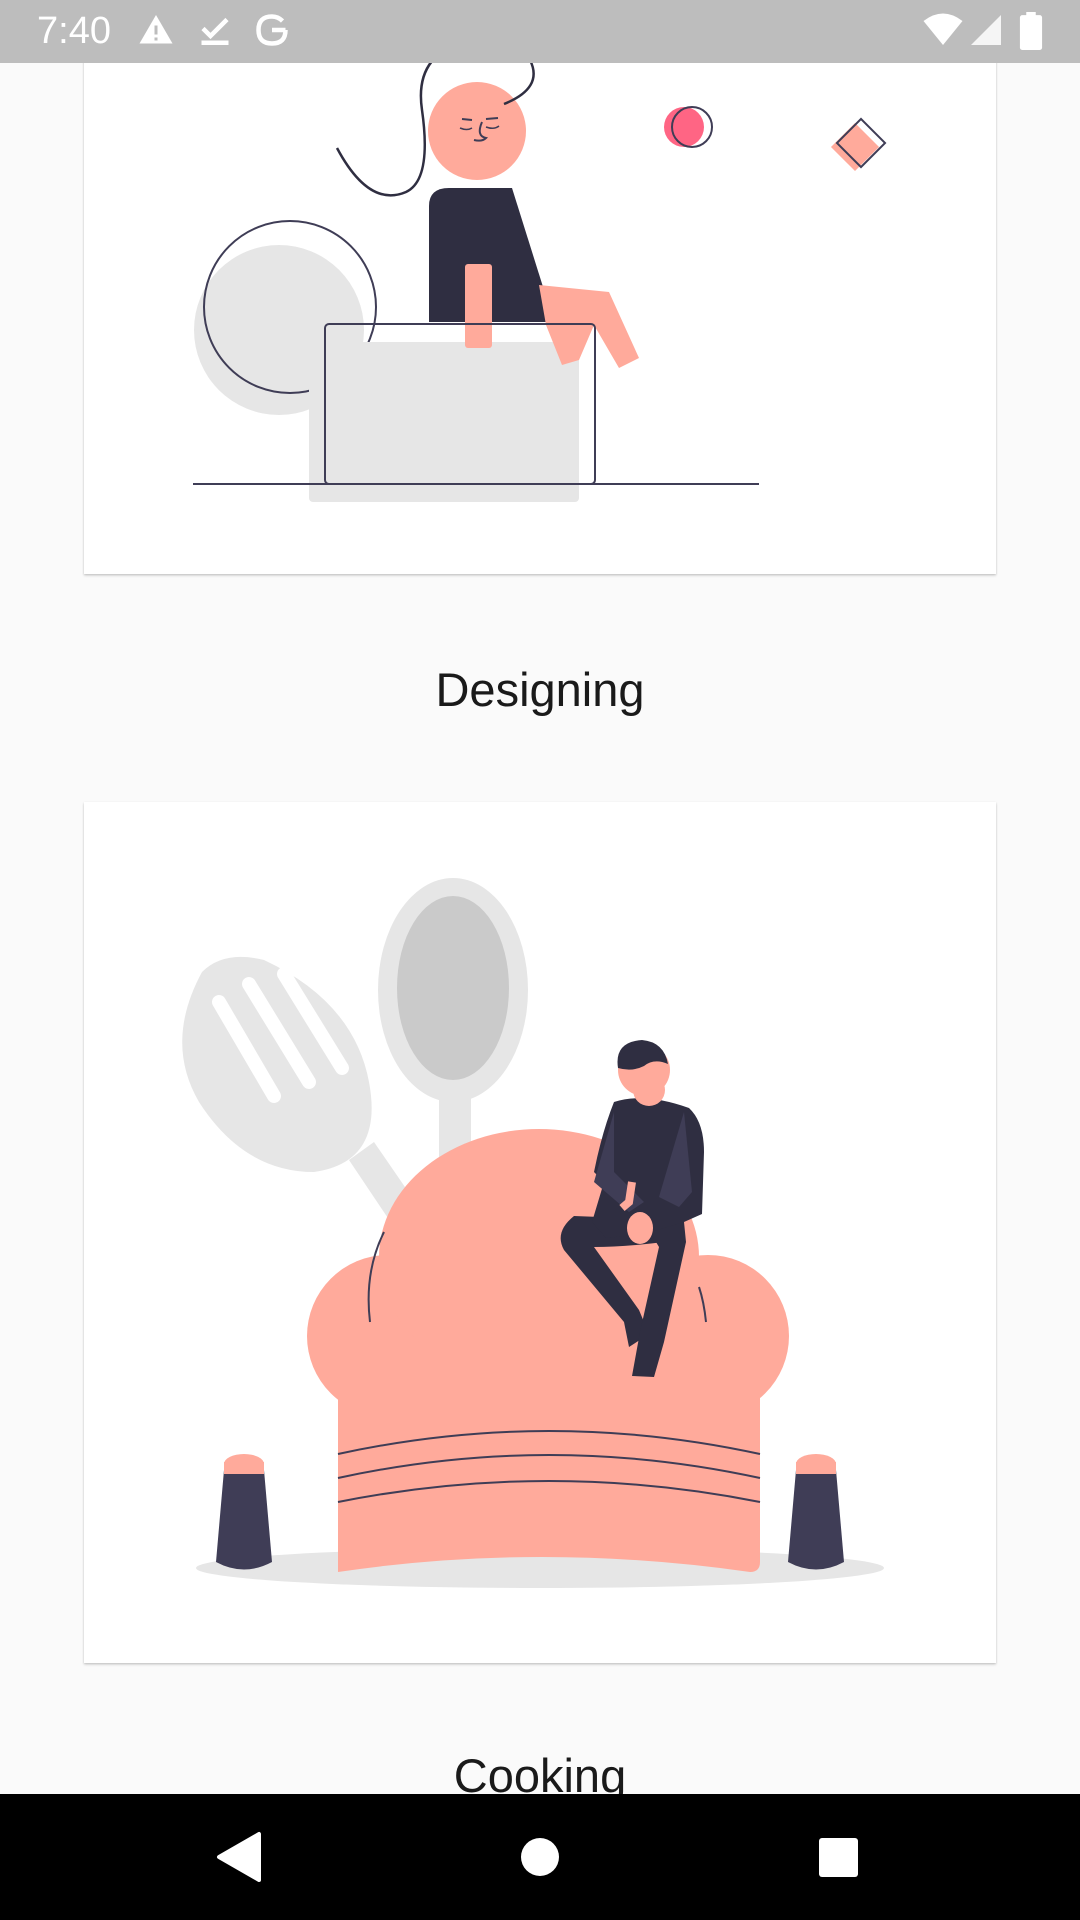  I want to click on activity-label-cooking: Cooking, so click(540, 1771).